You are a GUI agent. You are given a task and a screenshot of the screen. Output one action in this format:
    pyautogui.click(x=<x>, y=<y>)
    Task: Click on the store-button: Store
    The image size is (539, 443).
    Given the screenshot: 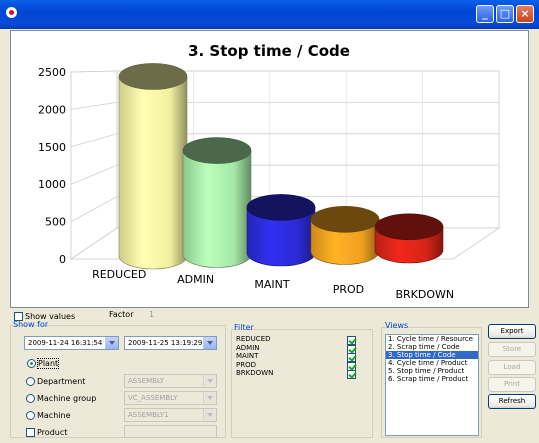 What is the action you would take?
    pyautogui.click(x=512, y=349)
    